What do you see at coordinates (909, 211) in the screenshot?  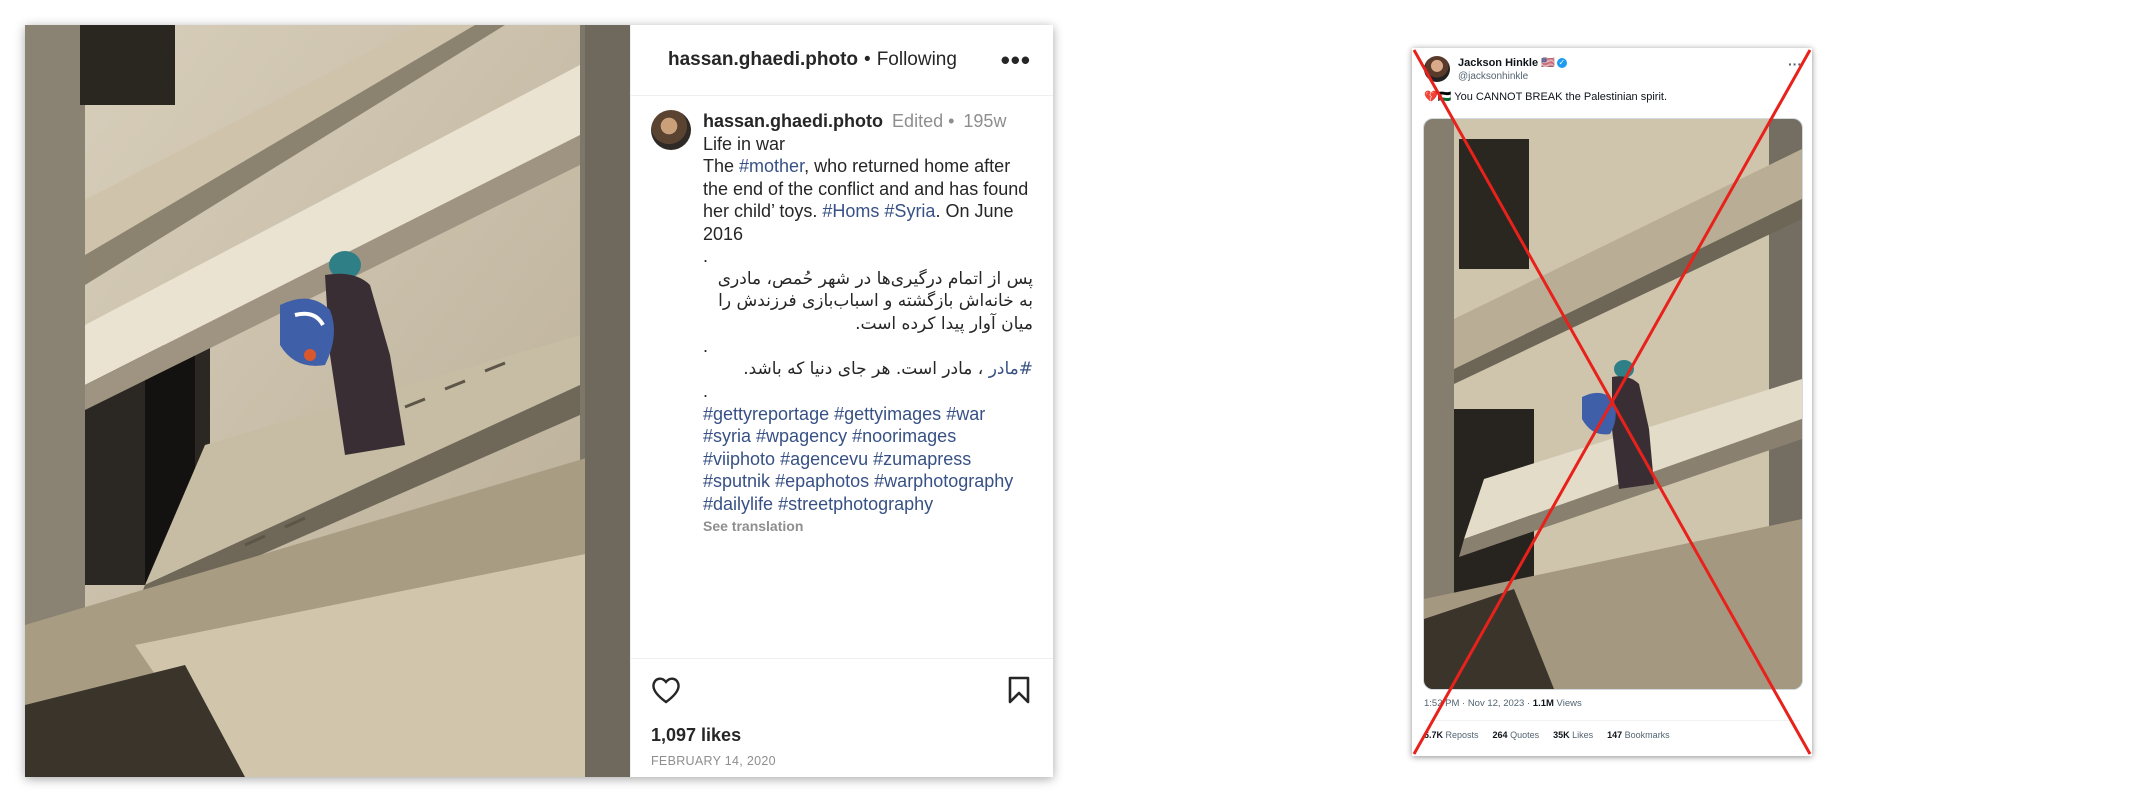 I see `hashtag-link: #Syria` at bounding box center [909, 211].